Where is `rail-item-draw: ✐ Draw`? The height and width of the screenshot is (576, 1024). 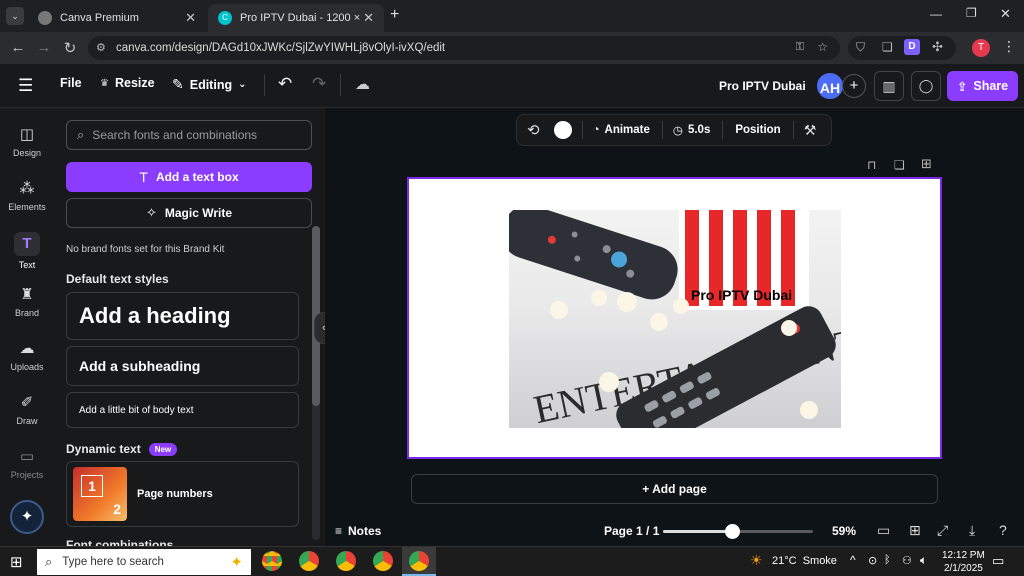
rail-item-draw: ✐ Draw is located at coordinates (27, 410).